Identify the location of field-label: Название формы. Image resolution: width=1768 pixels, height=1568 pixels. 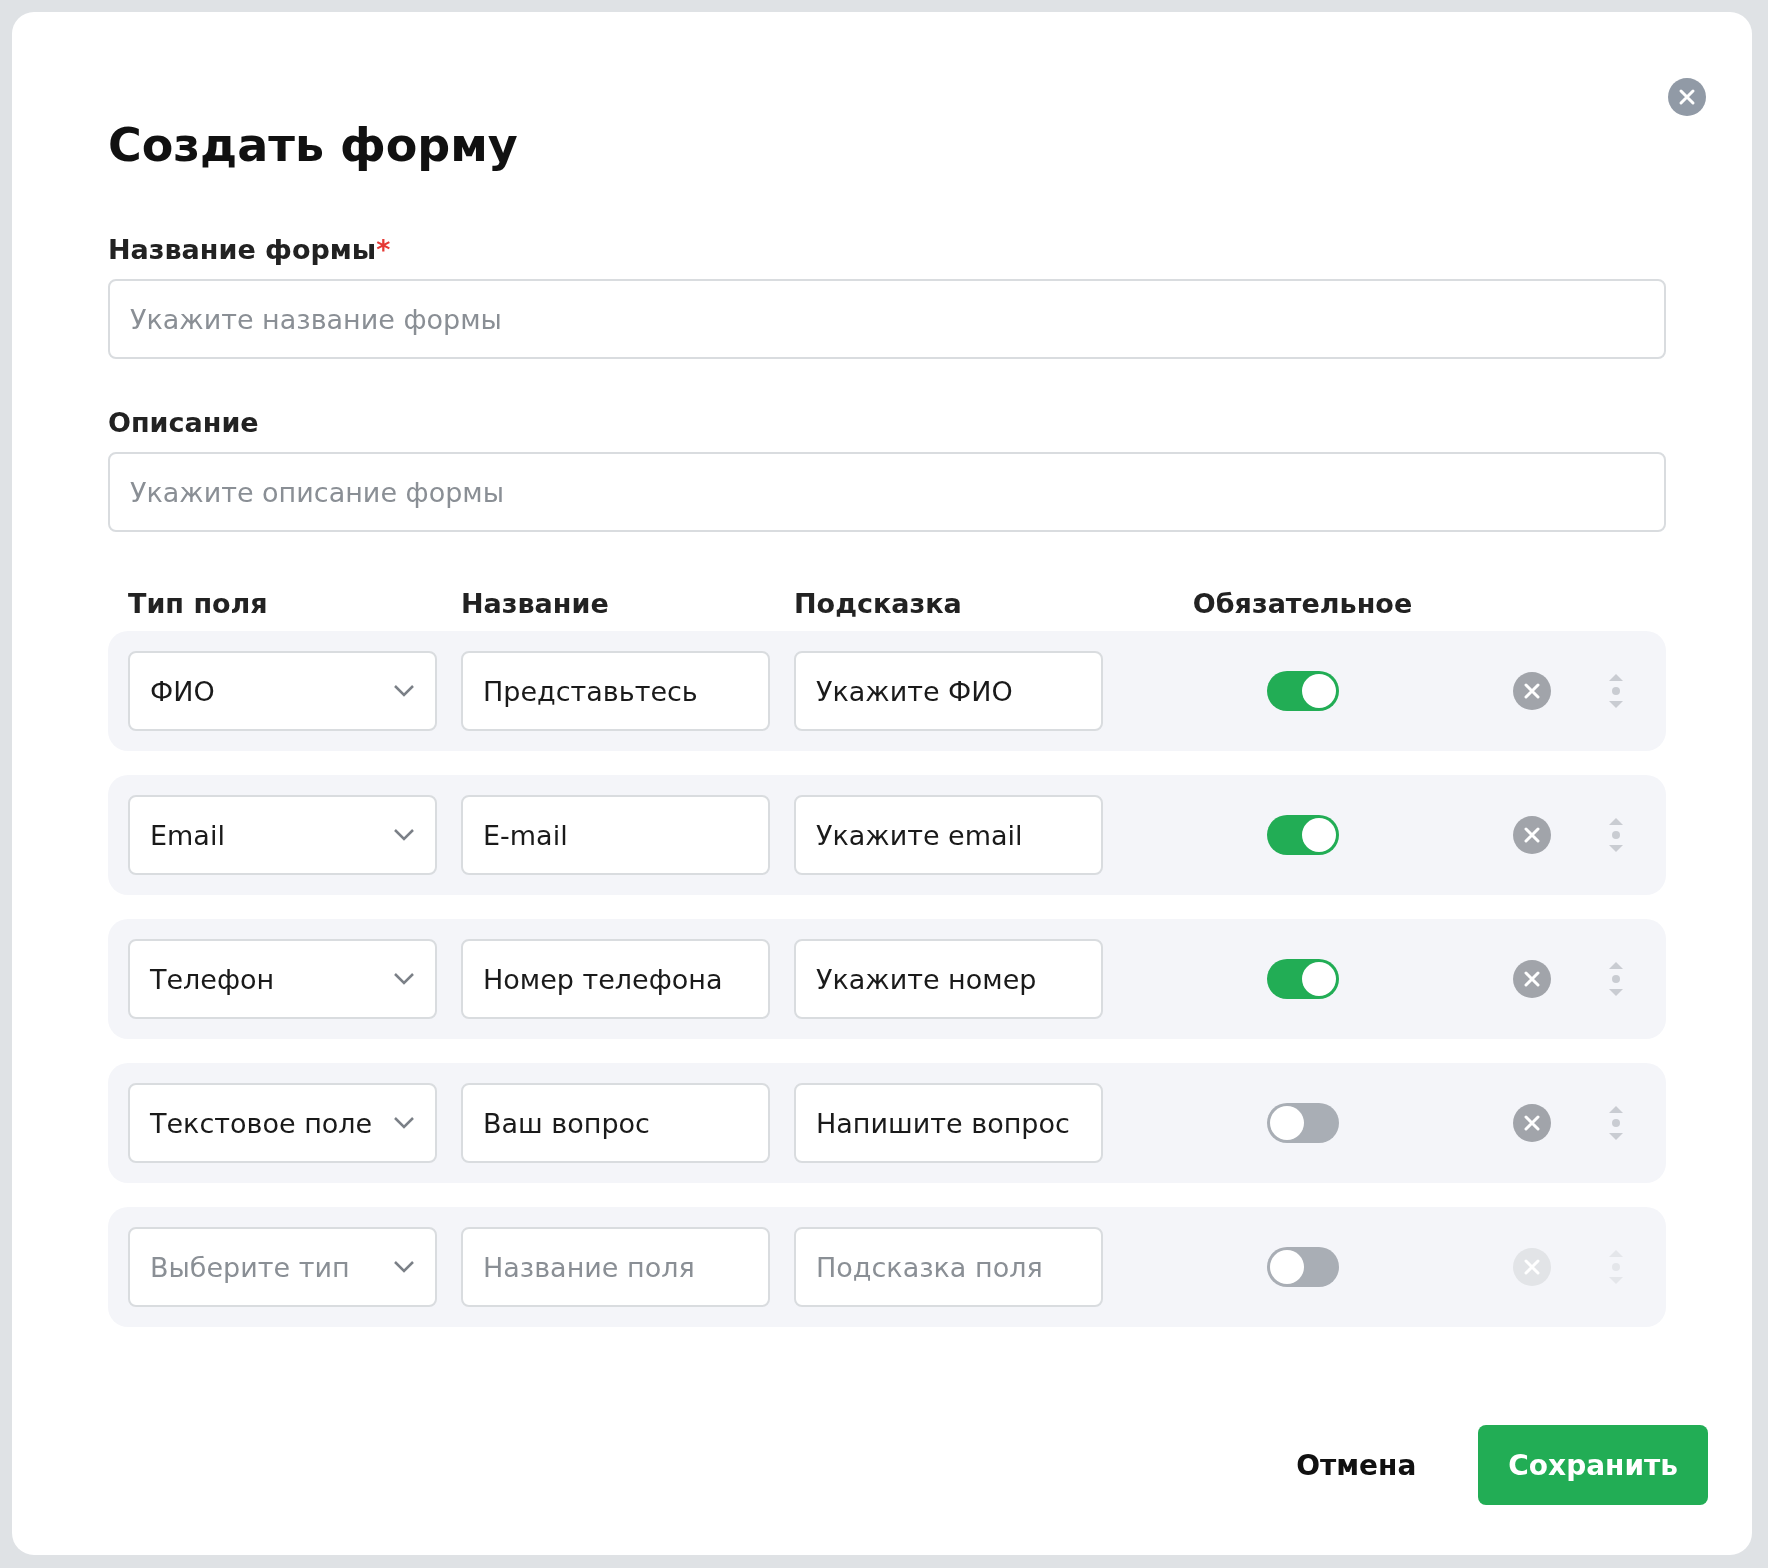
(242, 249).